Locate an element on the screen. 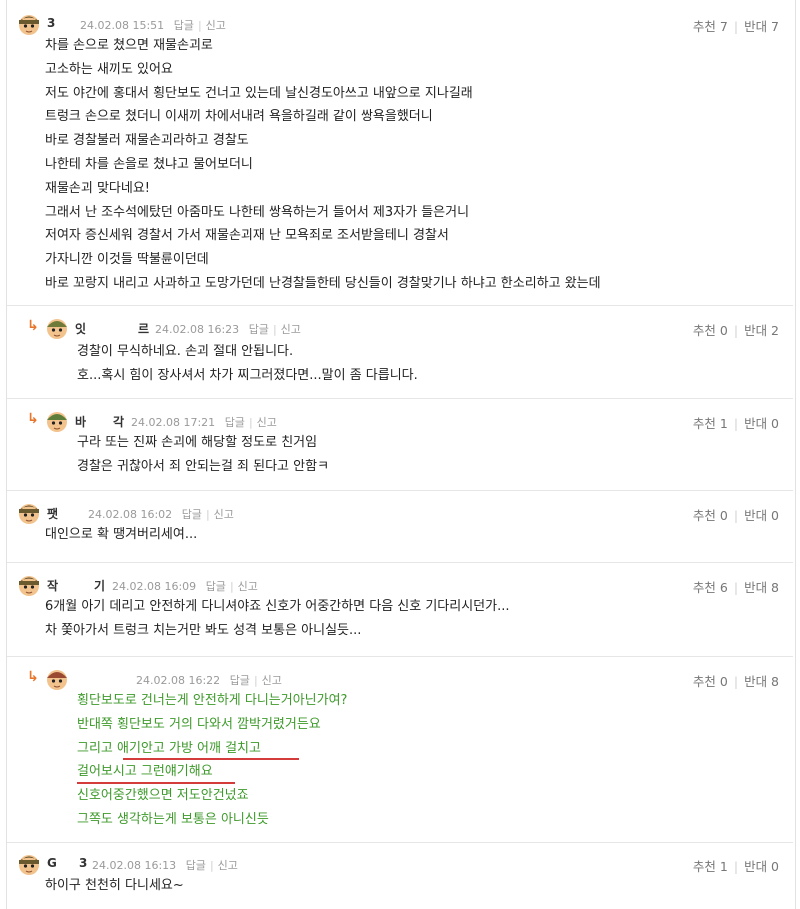 The height and width of the screenshot is (909, 800). comment-date: 24.02.08 16:09 is located at coordinates (154, 586).